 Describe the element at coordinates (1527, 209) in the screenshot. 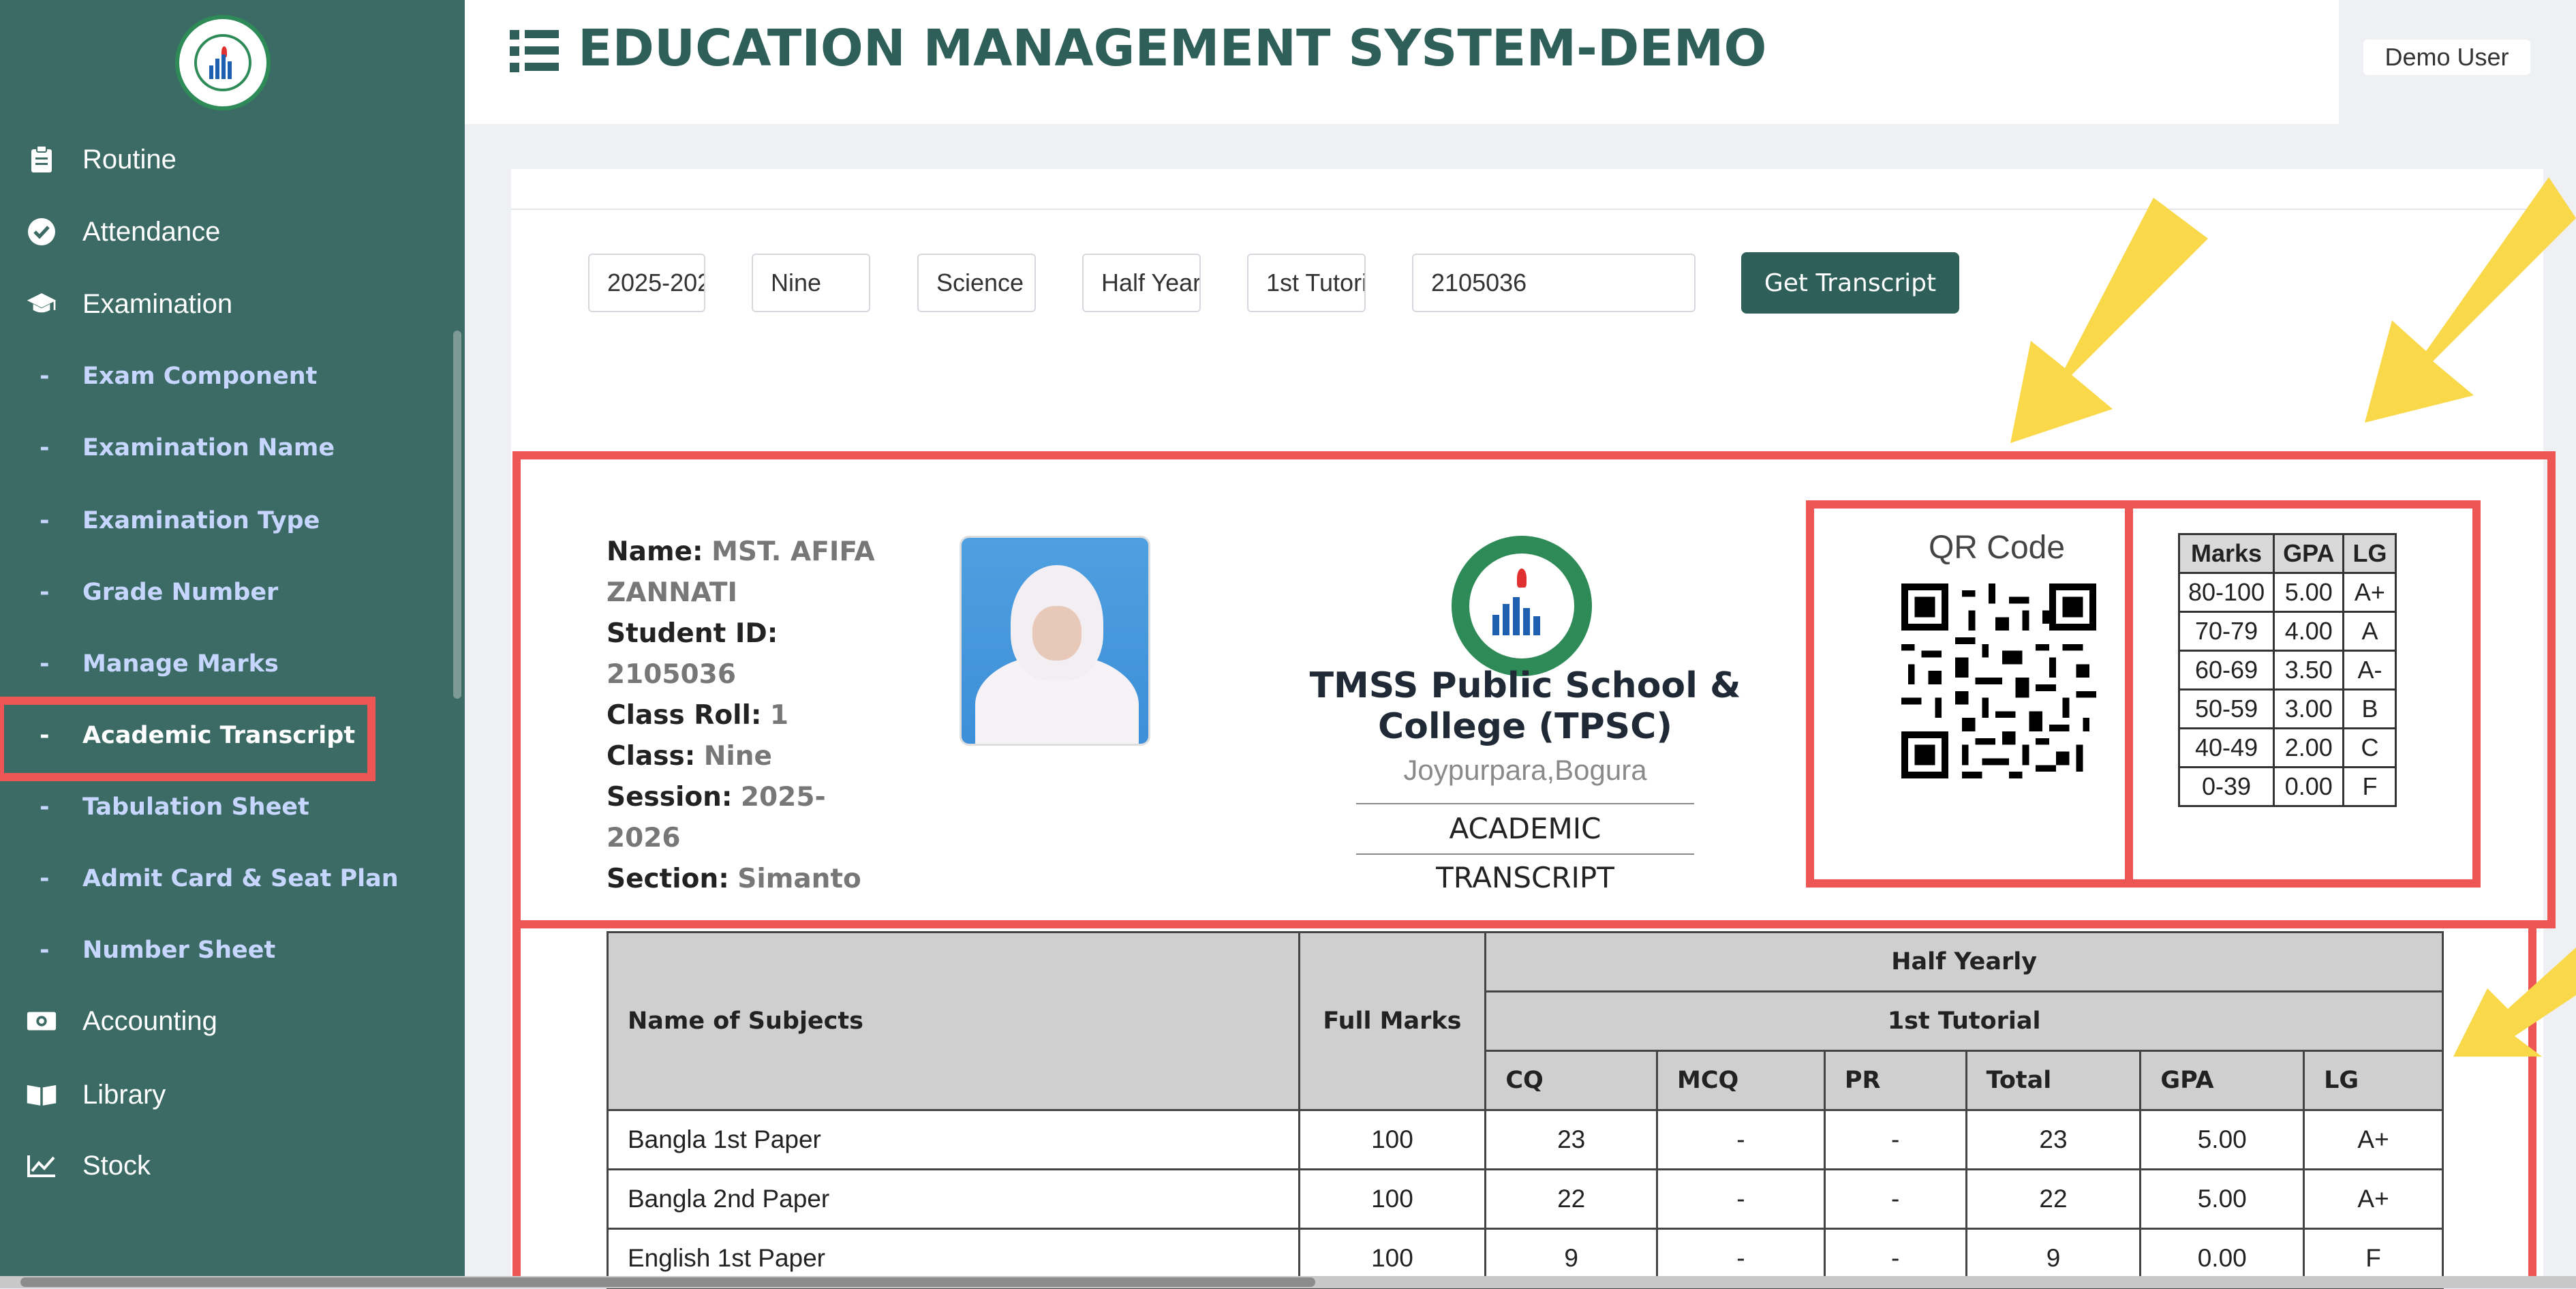

I see `divider` at that location.